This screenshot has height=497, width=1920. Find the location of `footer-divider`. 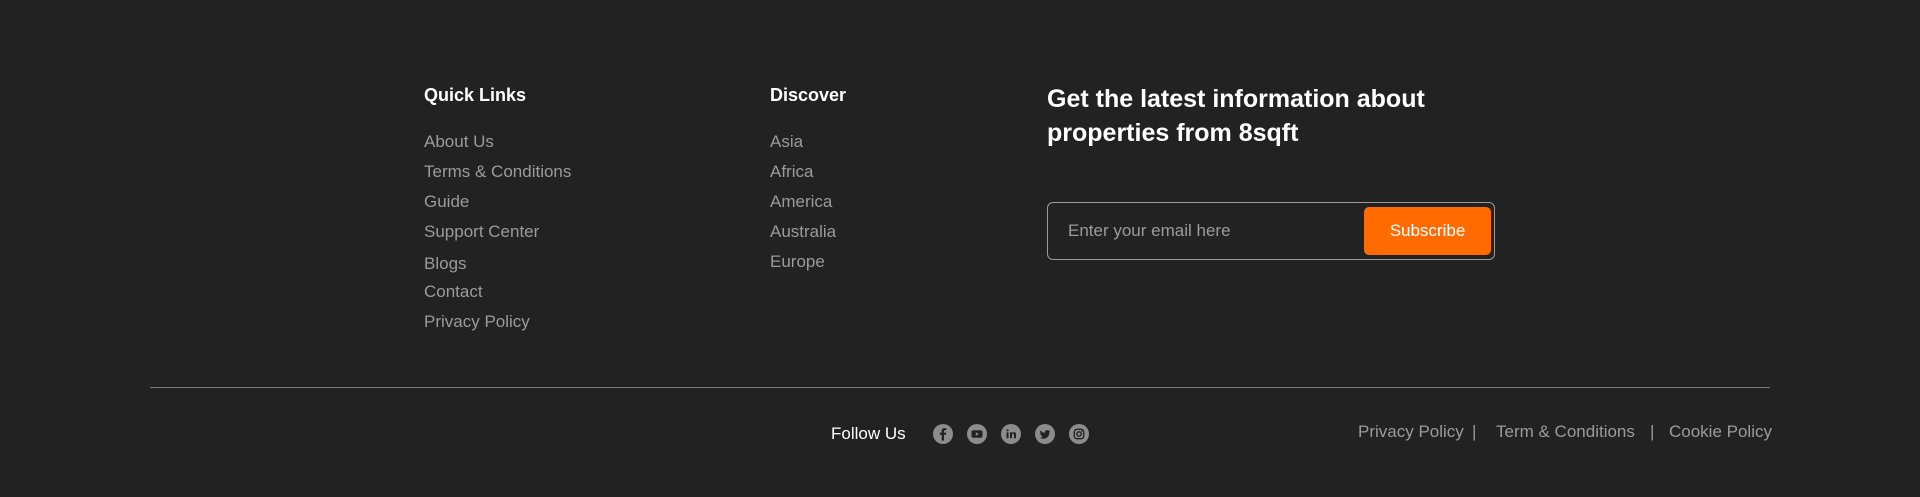

footer-divider is located at coordinates (960, 387).